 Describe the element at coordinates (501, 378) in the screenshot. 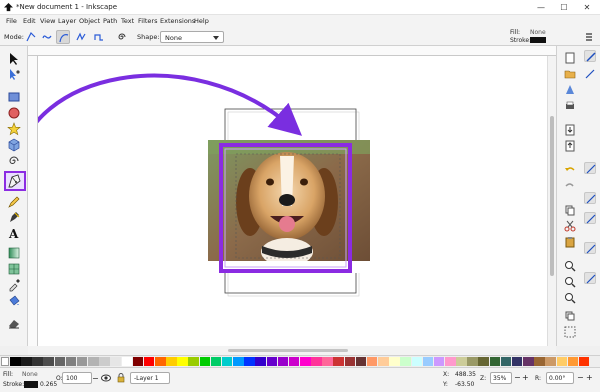

I see `zoom-spinbox: 35%` at that location.